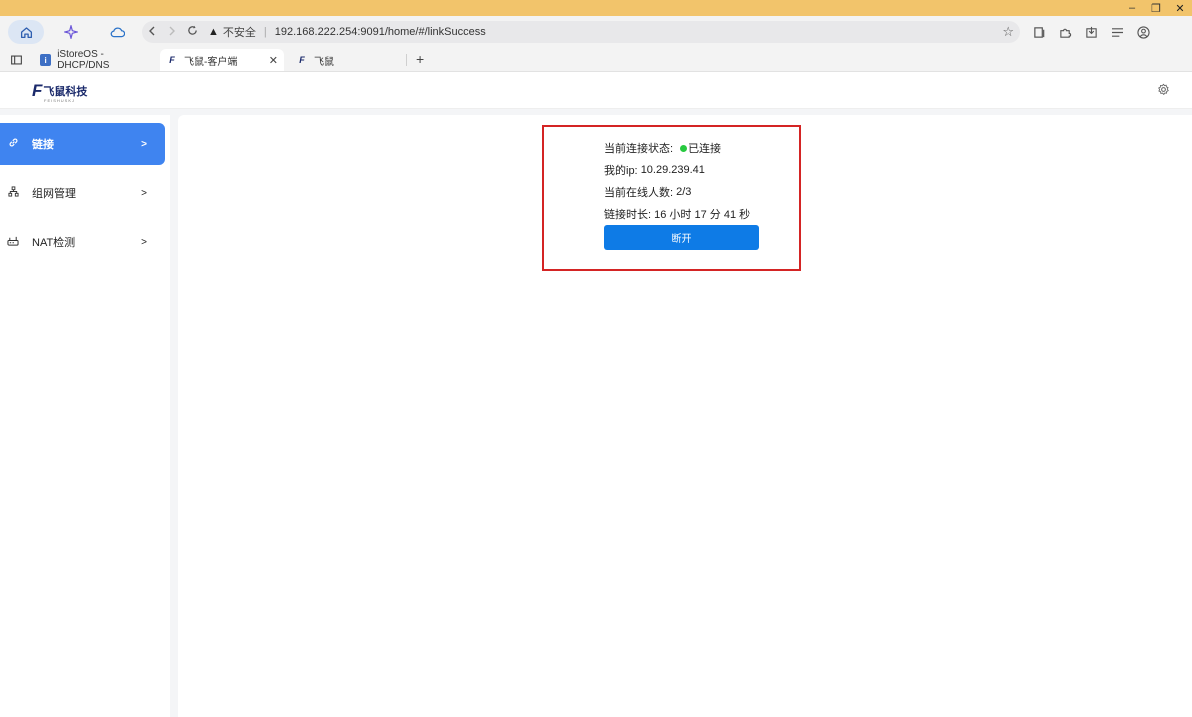 The height and width of the screenshot is (717, 1192). What do you see at coordinates (46, 60) in the screenshot?
I see `istoreos-favicon-icon: i` at bounding box center [46, 60].